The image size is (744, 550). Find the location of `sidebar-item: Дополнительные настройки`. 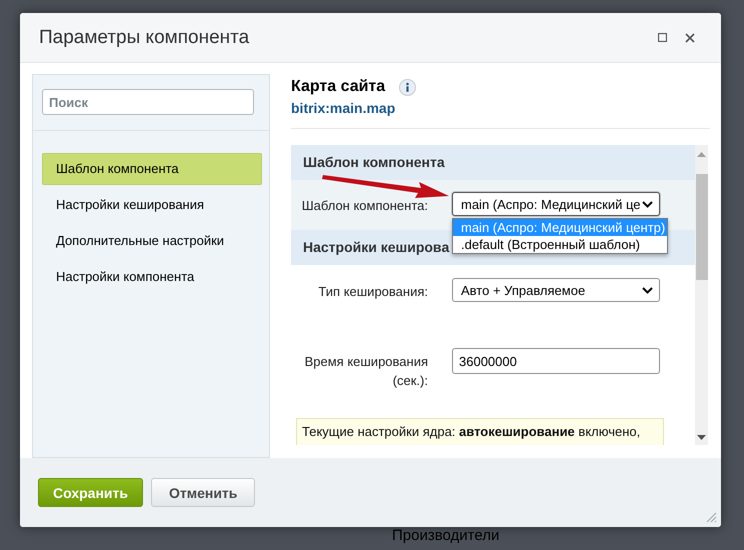

sidebar-item: Дополнительные настройки is located at coordinates (152, 241).